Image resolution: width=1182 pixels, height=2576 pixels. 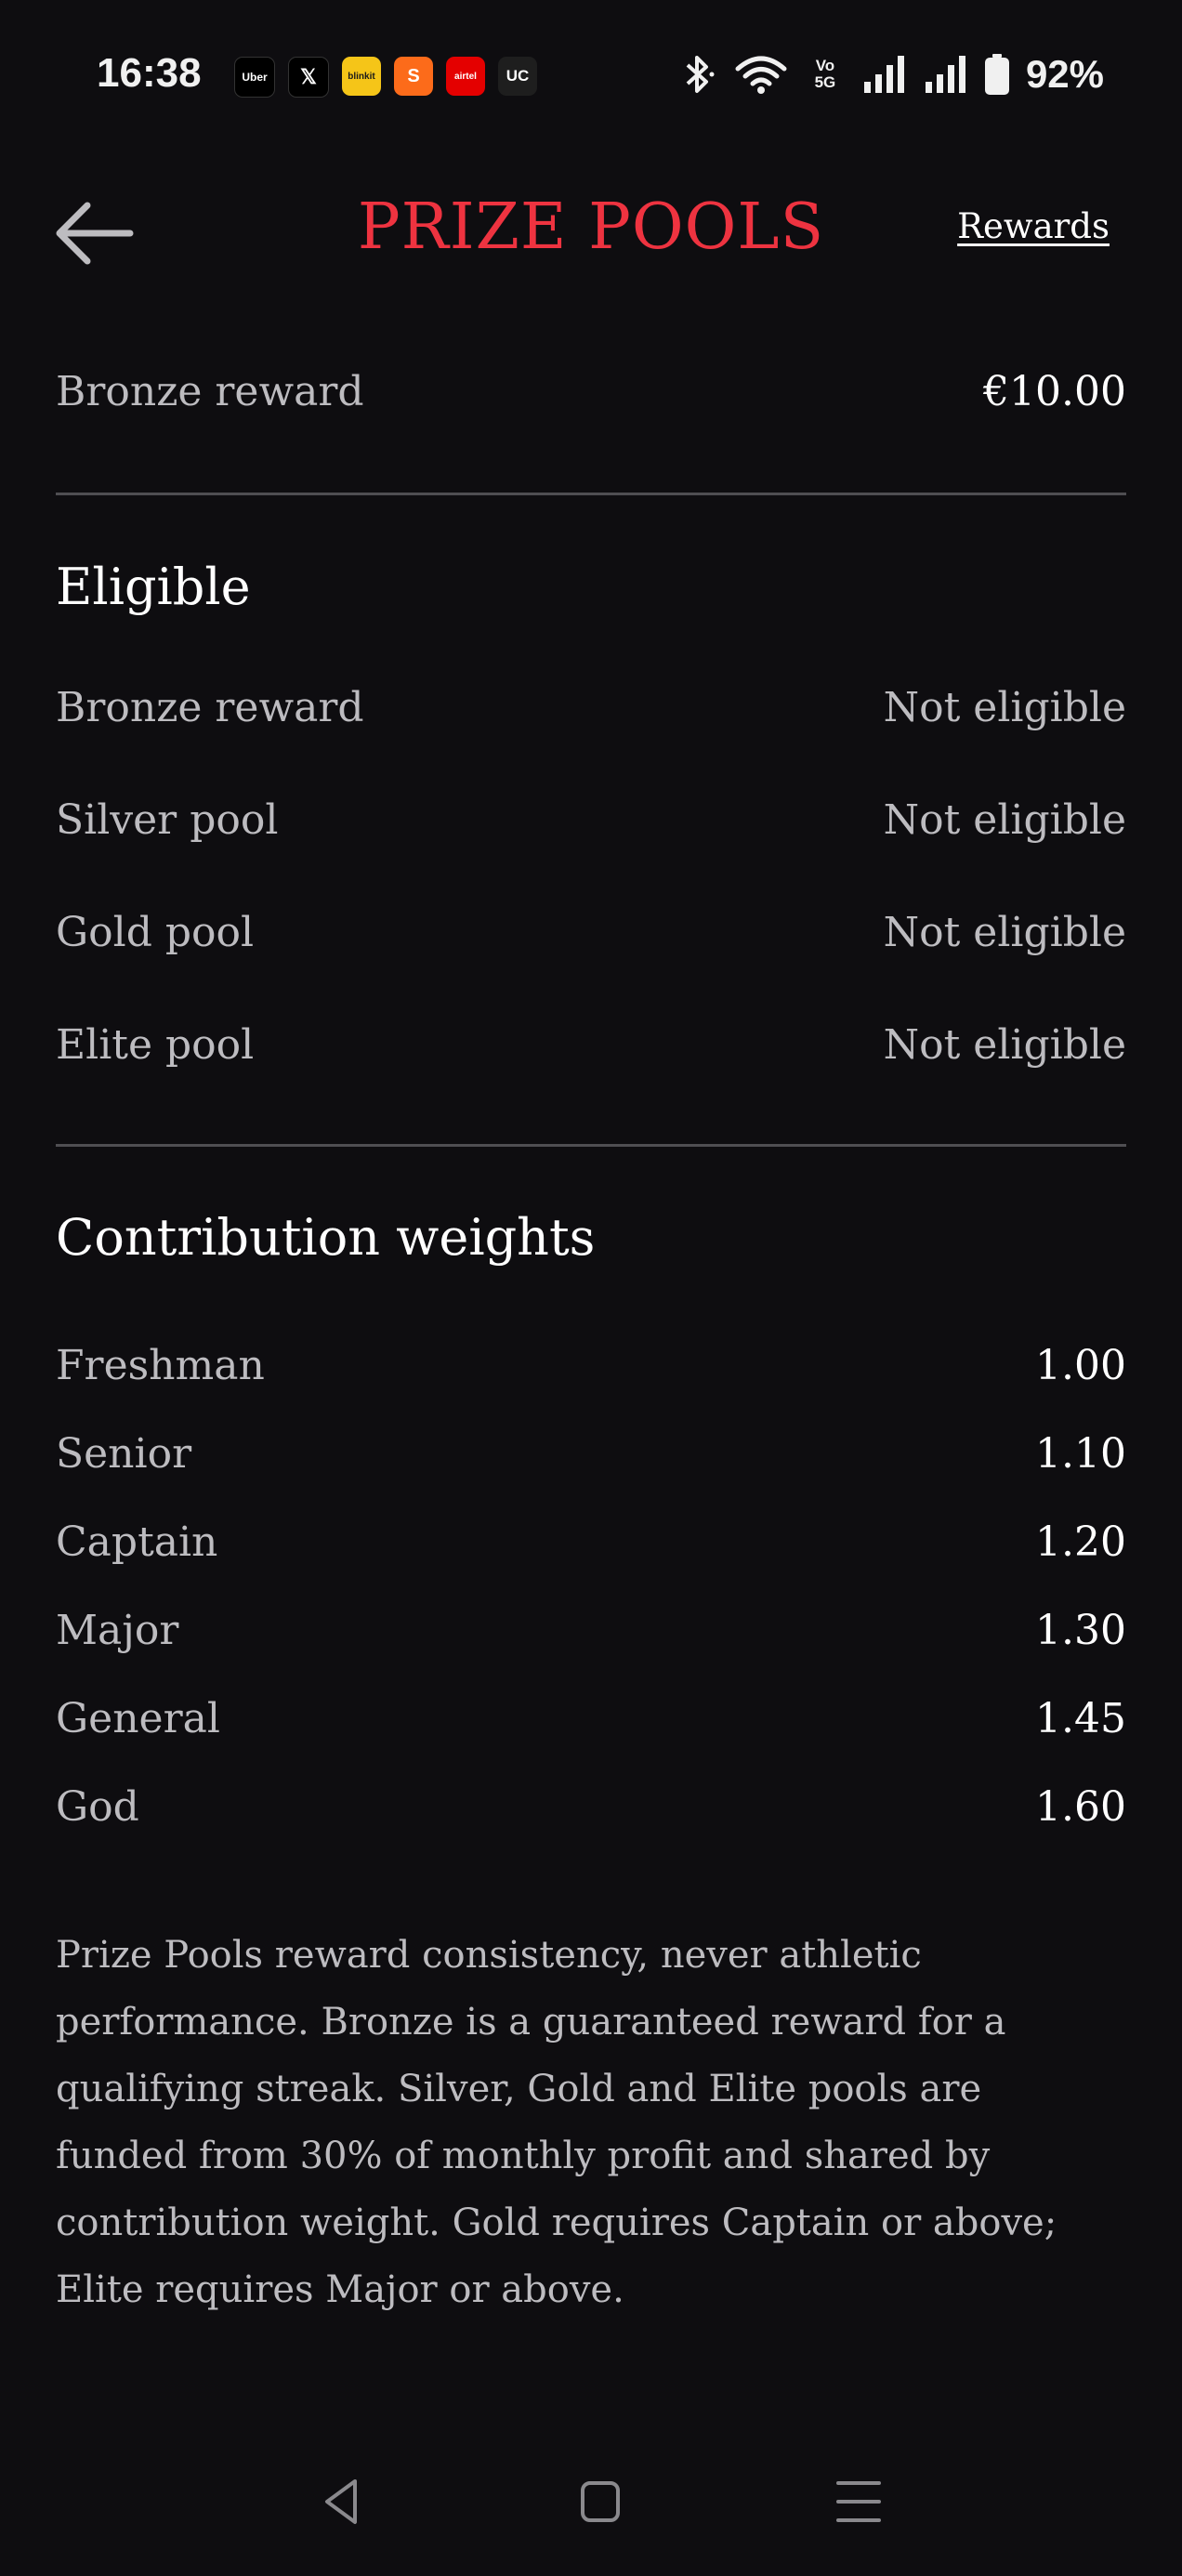 I want to click on status-time: 16:38, so click(x=149, y=73).